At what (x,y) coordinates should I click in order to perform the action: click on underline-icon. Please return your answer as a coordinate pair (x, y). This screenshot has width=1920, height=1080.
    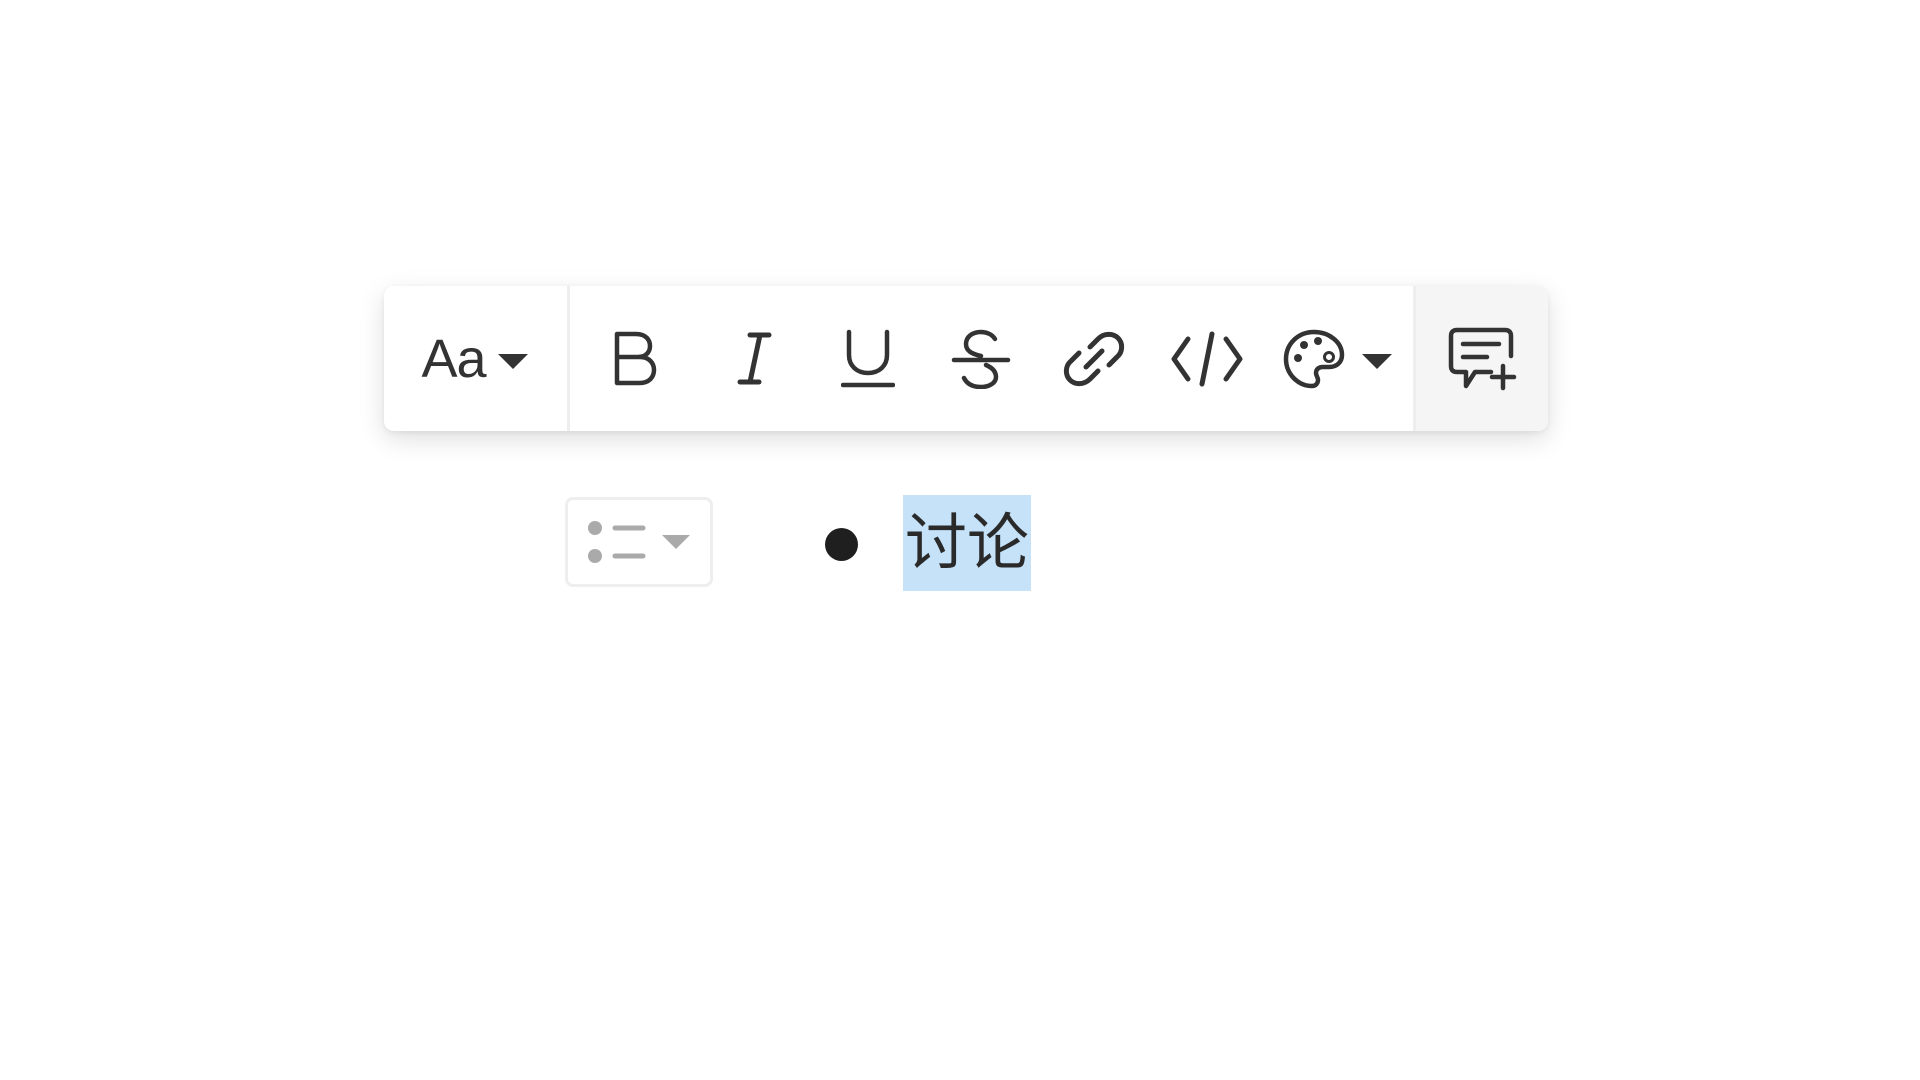
    Looking at the image, I should click on (867, 358).